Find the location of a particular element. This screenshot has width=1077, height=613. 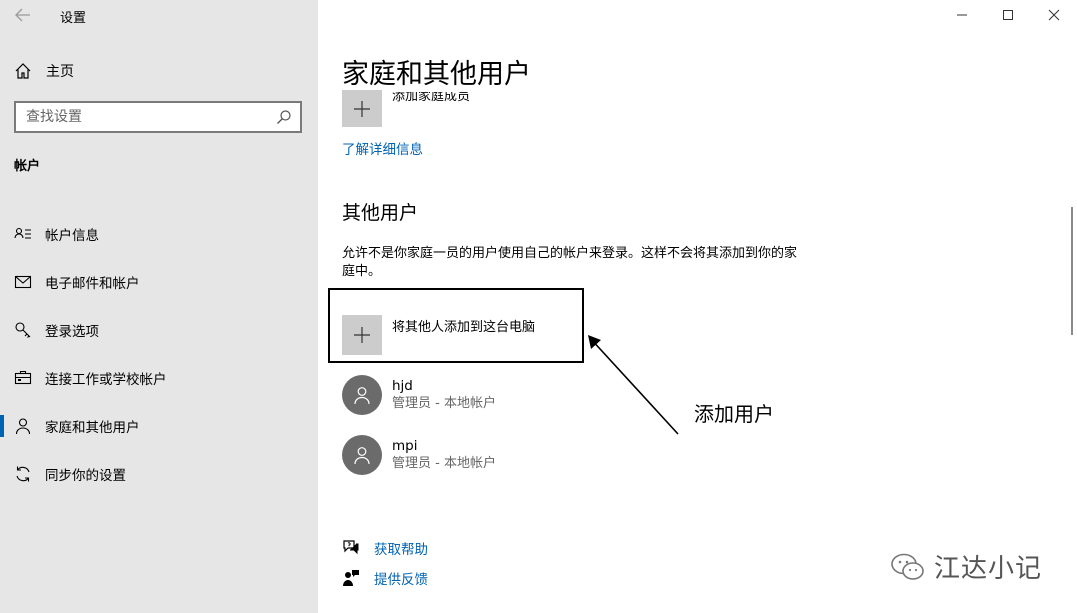

annotation-arrow-icon is located at coordinates (633, 385).